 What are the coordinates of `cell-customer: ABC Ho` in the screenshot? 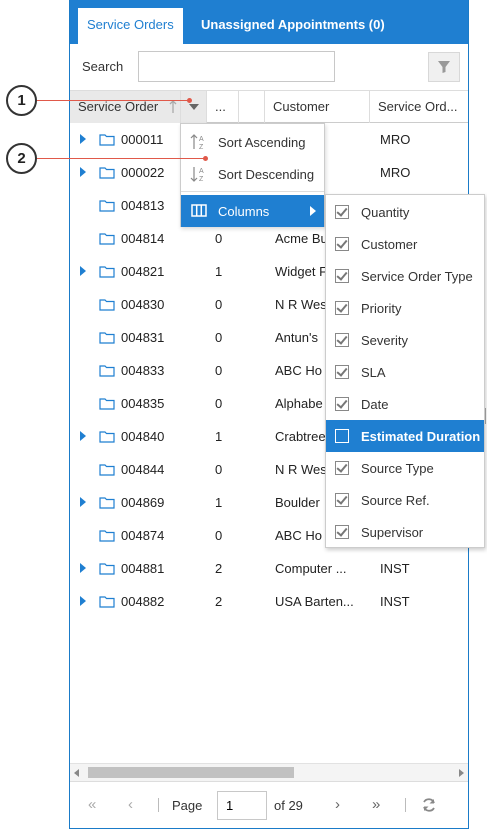 It's located at (298, 535).